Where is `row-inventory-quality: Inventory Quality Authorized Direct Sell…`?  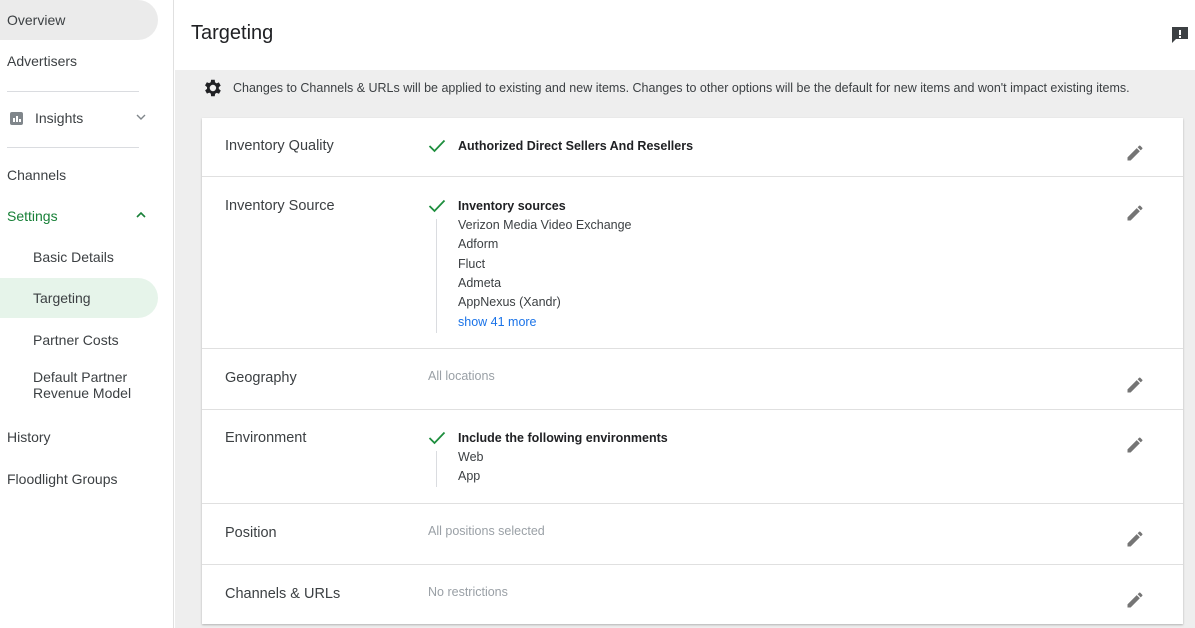 row-inventory-quality: Inventory Quality Authorized Direct Sell… is located at coordinates (692, 147).